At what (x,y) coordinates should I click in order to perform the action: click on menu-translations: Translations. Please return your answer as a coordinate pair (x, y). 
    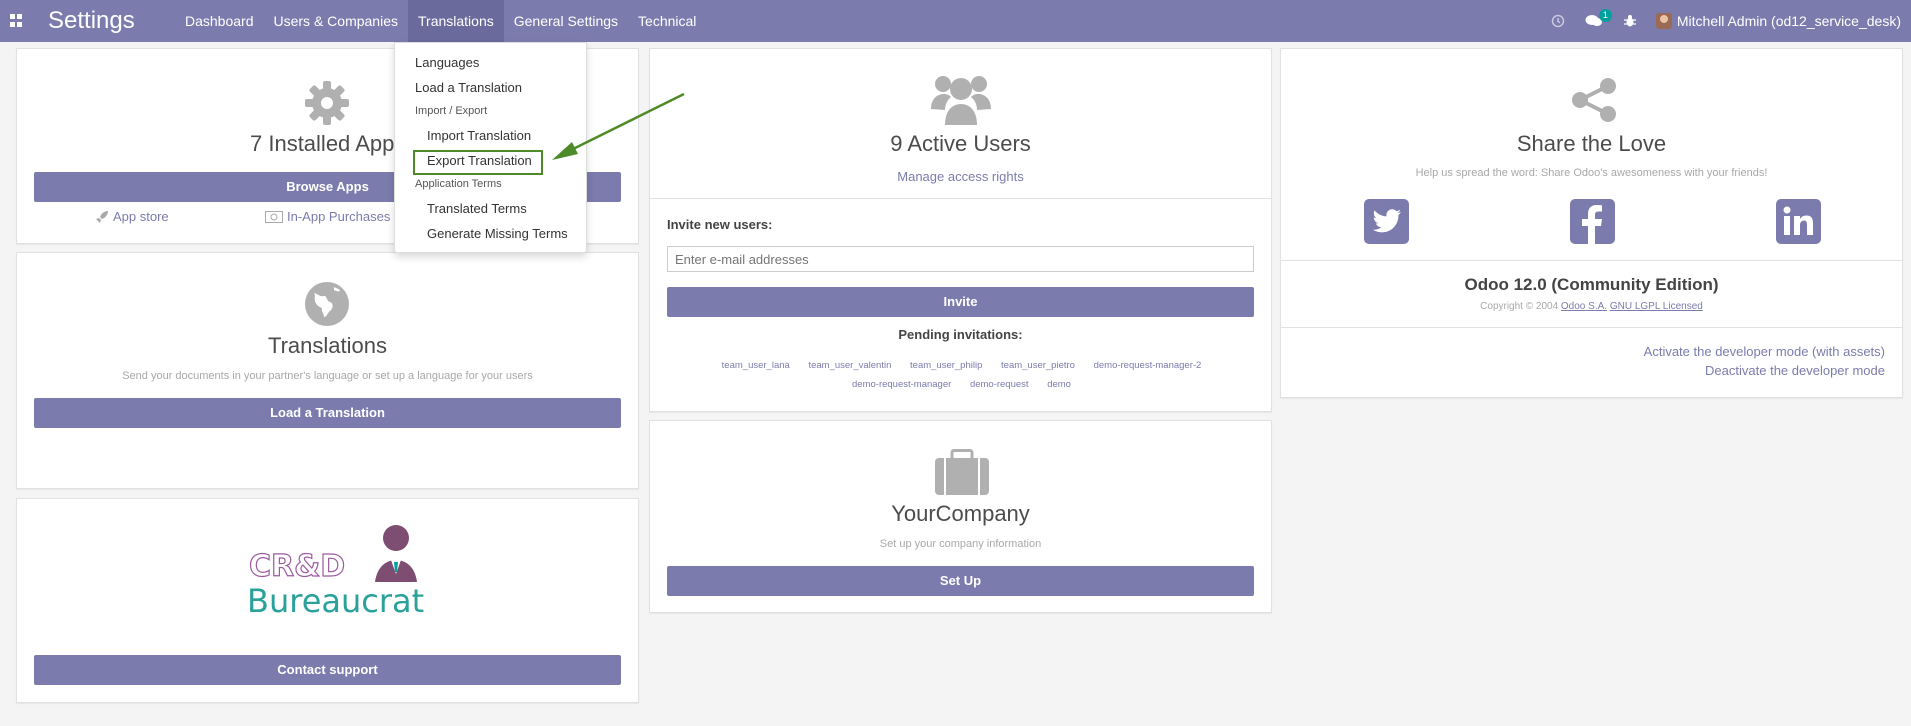
    Looking at the image, I should click on (456, 21).